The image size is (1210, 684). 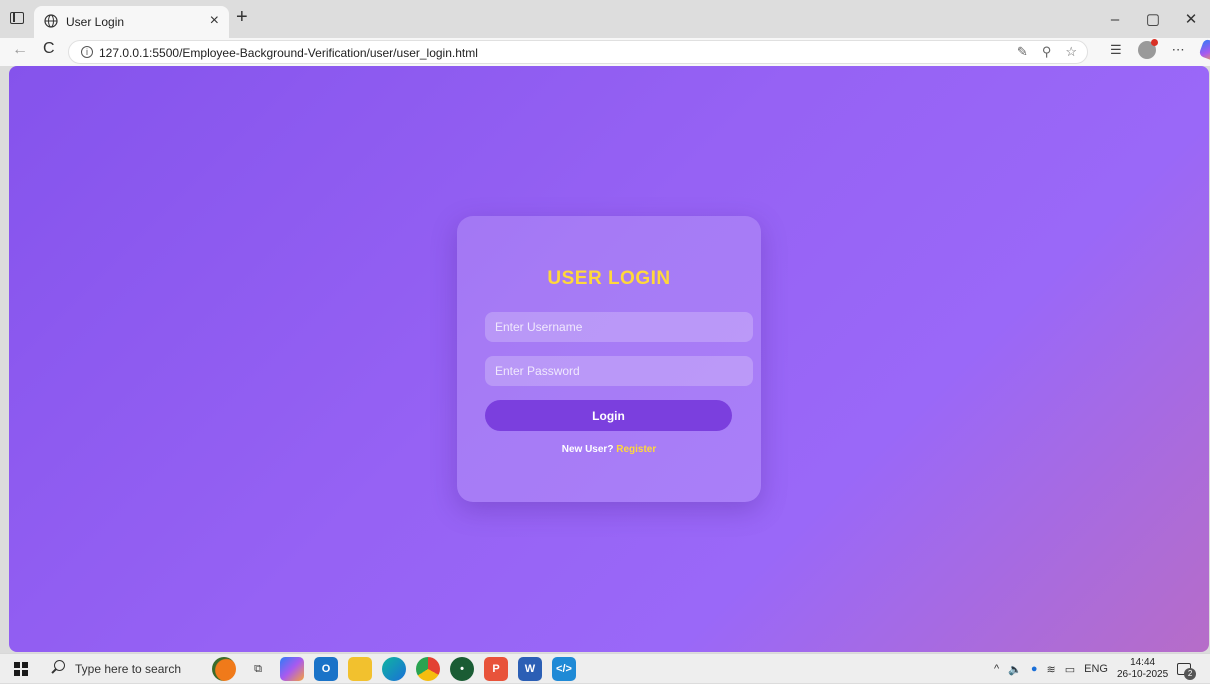 I want to click on show-hidden-icons: ^, so click(x=996, y=669).